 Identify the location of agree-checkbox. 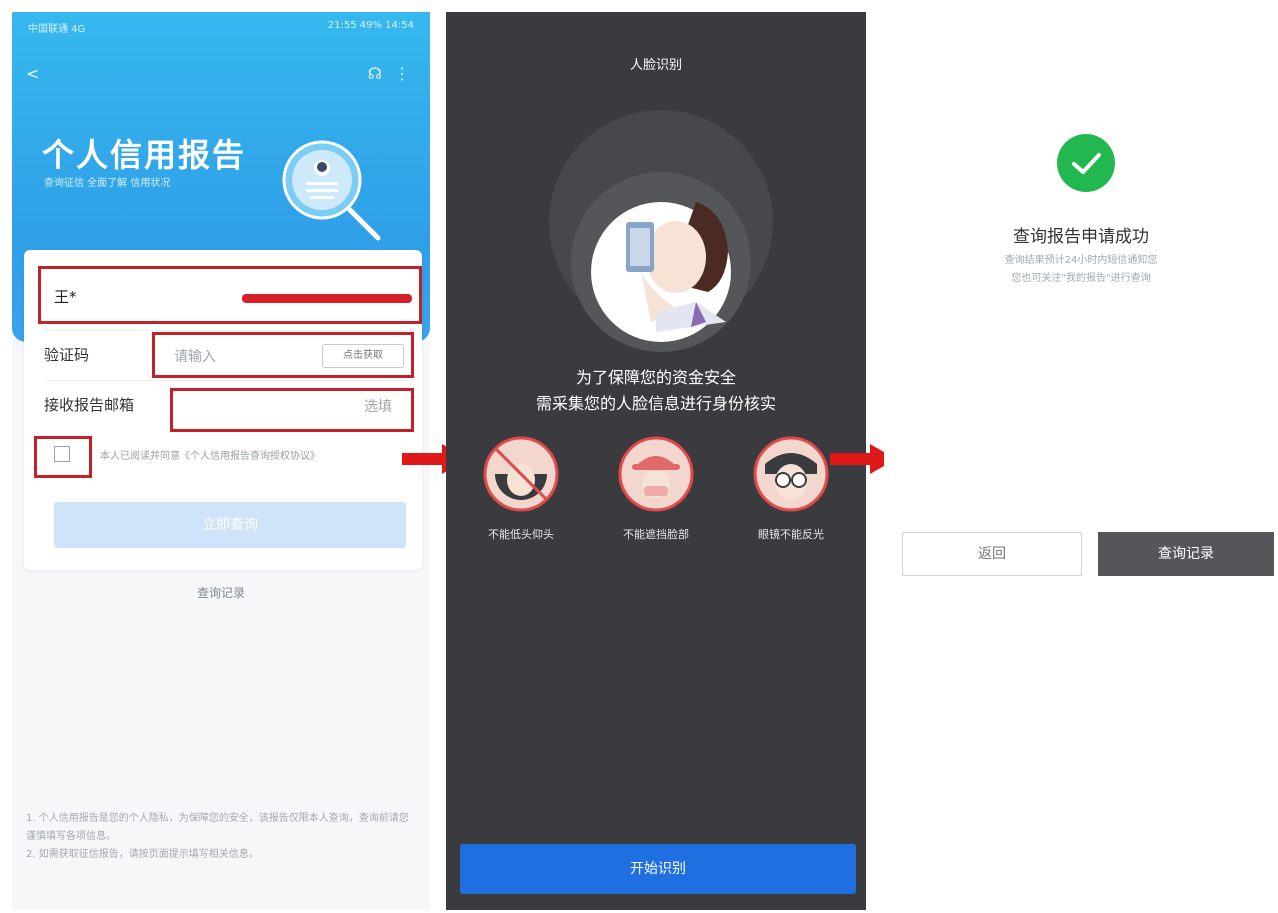
(62, 454).